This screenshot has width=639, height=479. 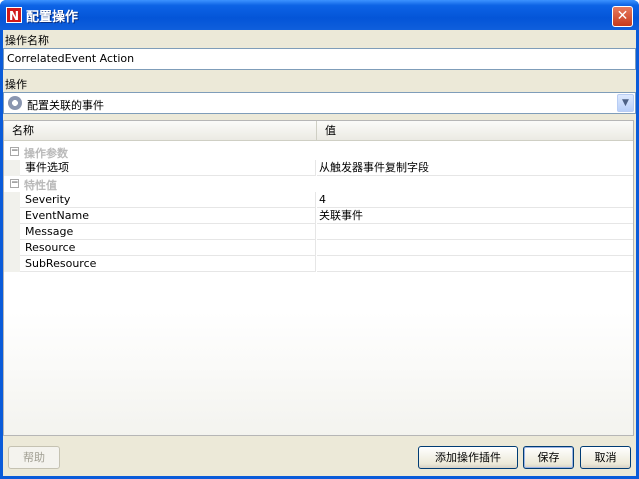 What do you see at coordinates (16, 84) in the screenshot?
I see `action-label: 操作` at bounding box center [16, 84].